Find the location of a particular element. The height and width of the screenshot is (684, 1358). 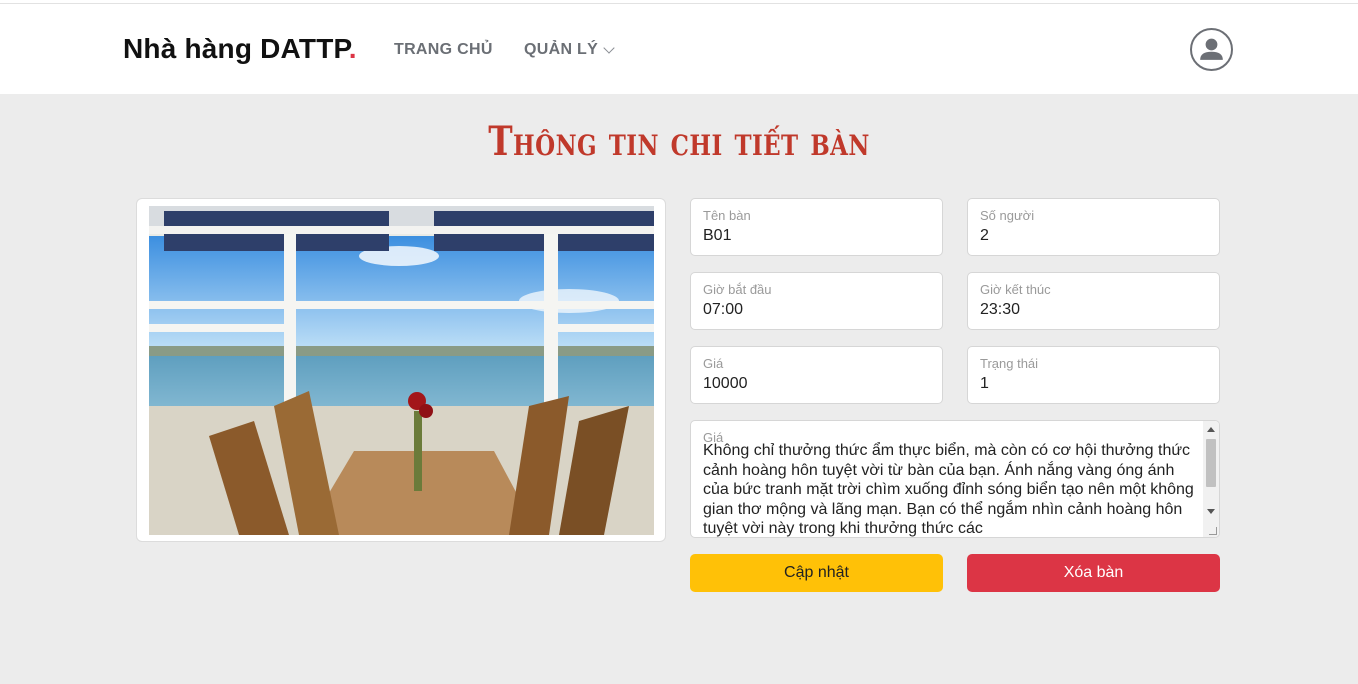

scroll-up-icon is located at coordinates (1211, 429).